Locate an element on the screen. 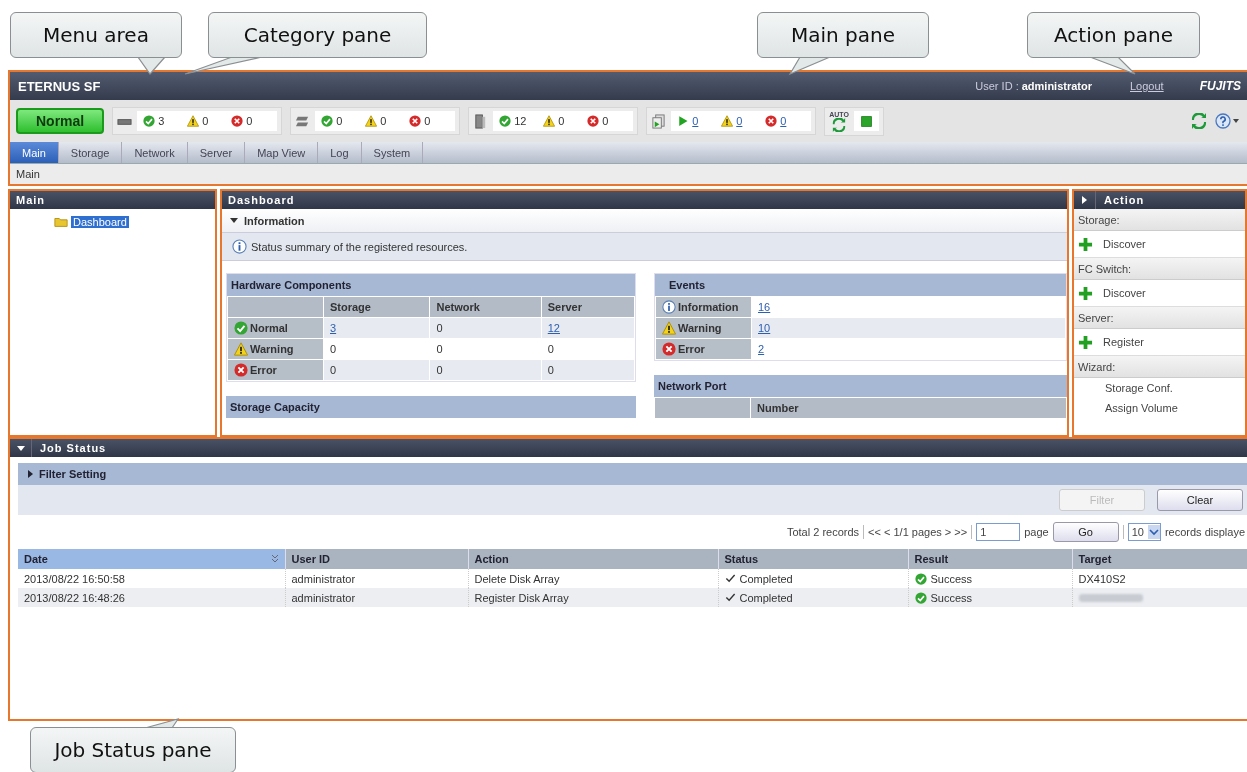 This screenshot has height=772, width=1247. table-cell: DX410S2 is located at coordinates (1102, 578).